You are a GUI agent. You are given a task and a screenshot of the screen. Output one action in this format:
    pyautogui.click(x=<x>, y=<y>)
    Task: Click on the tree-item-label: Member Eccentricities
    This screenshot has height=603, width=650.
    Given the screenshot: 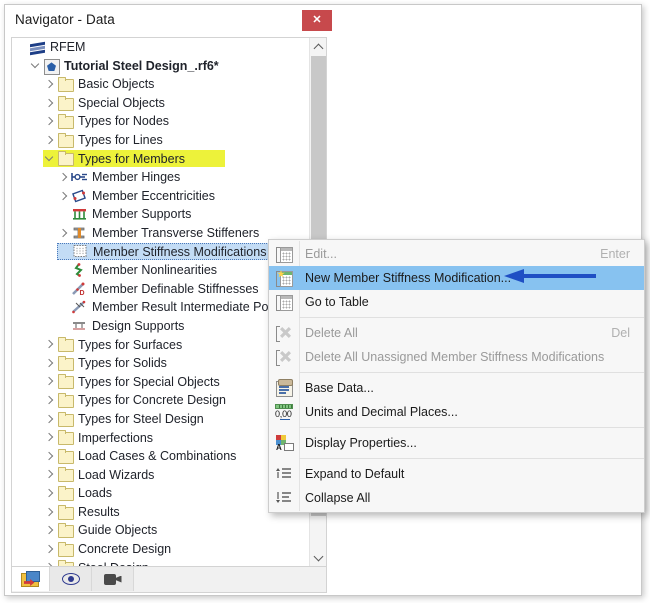 What is the action you would take?
    pyautogui.click(x=153, y=195)
    